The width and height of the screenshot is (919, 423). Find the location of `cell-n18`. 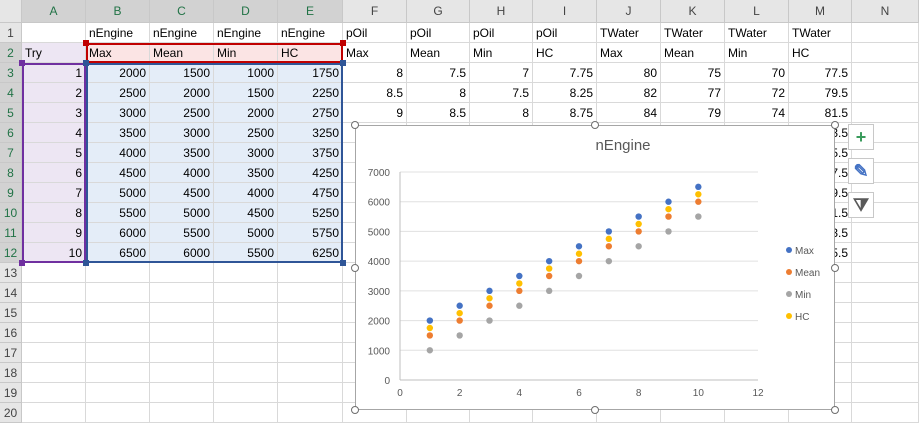

cell-n18 is located at coordinates (885, 373).